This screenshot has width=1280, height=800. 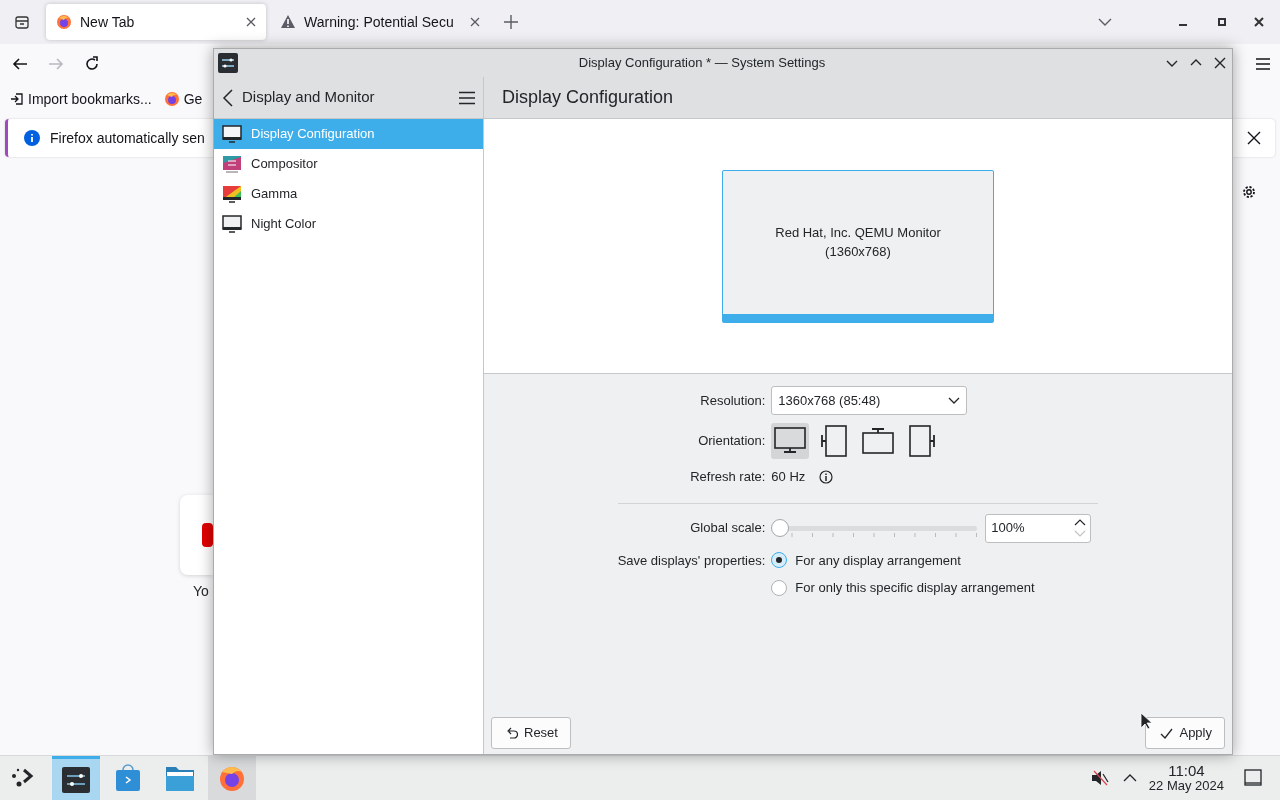 I want to click on new-tab-icon, so click(x=511, y=22).